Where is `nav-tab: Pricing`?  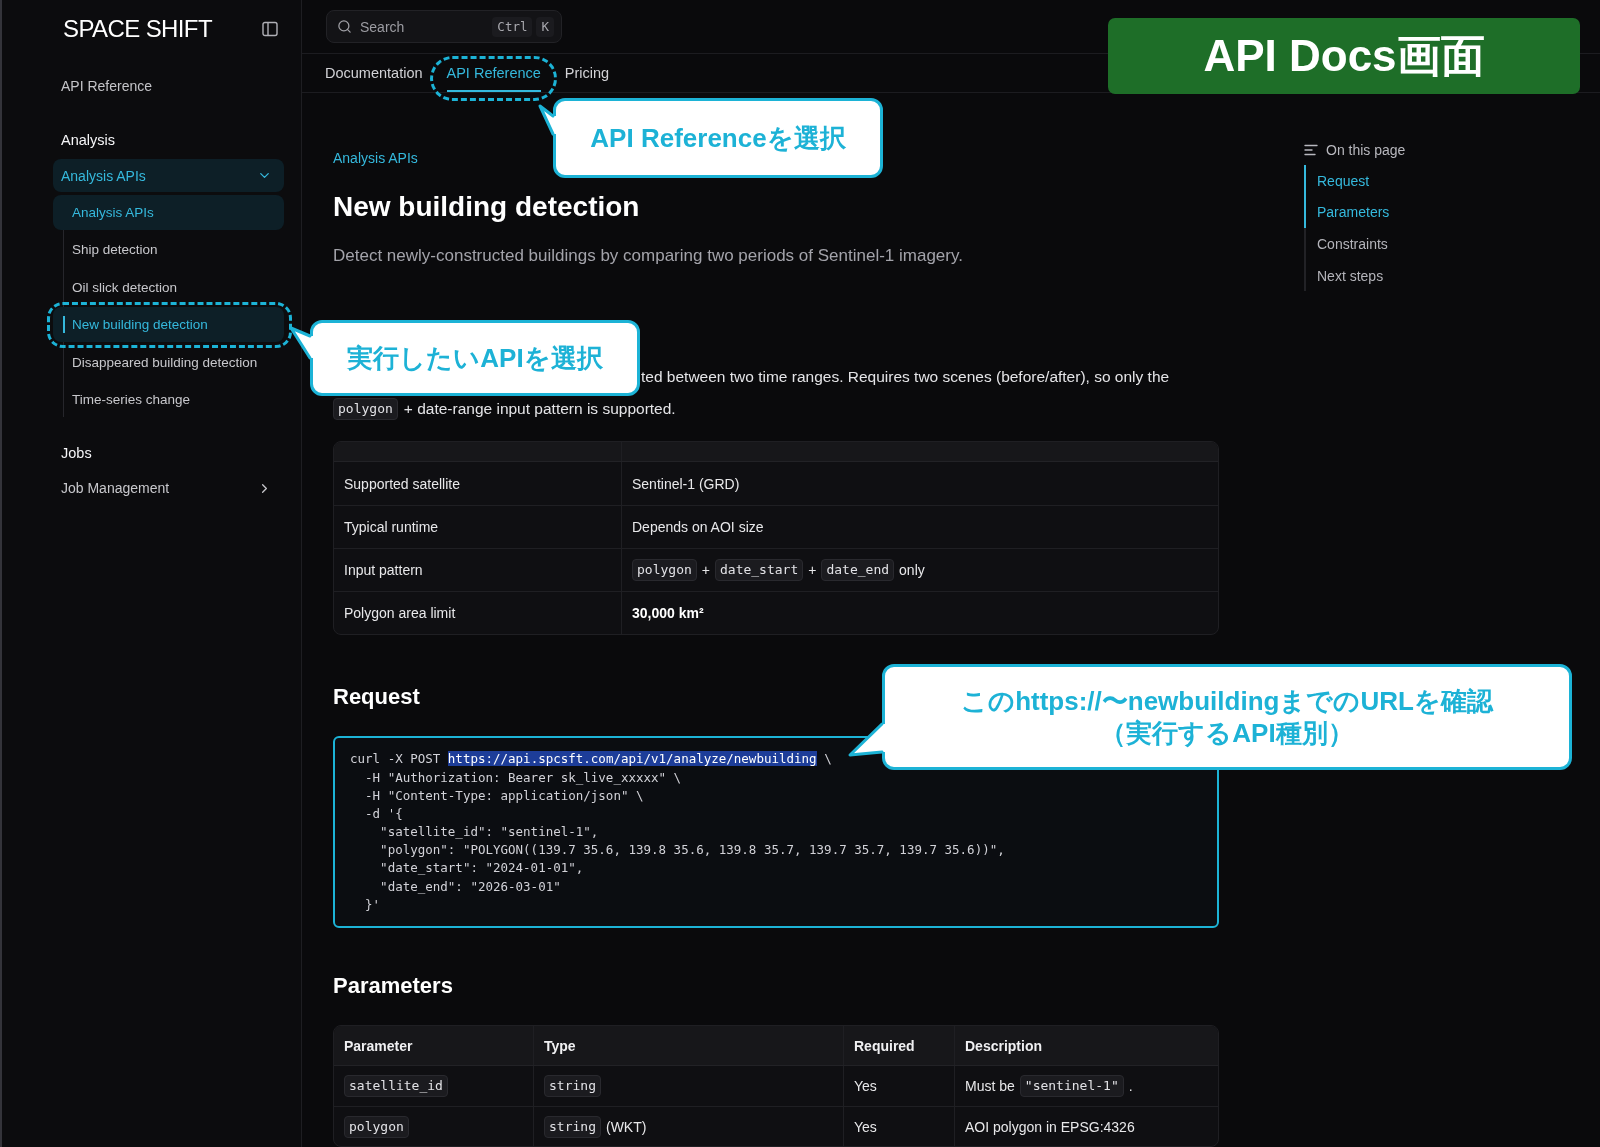 nav-tab: Pricing is located at coordinates (587, 73).